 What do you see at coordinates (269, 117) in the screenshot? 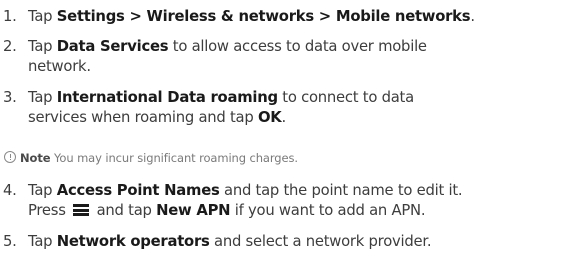
I see `ui-term: OK` at bounding box center [269, 117].